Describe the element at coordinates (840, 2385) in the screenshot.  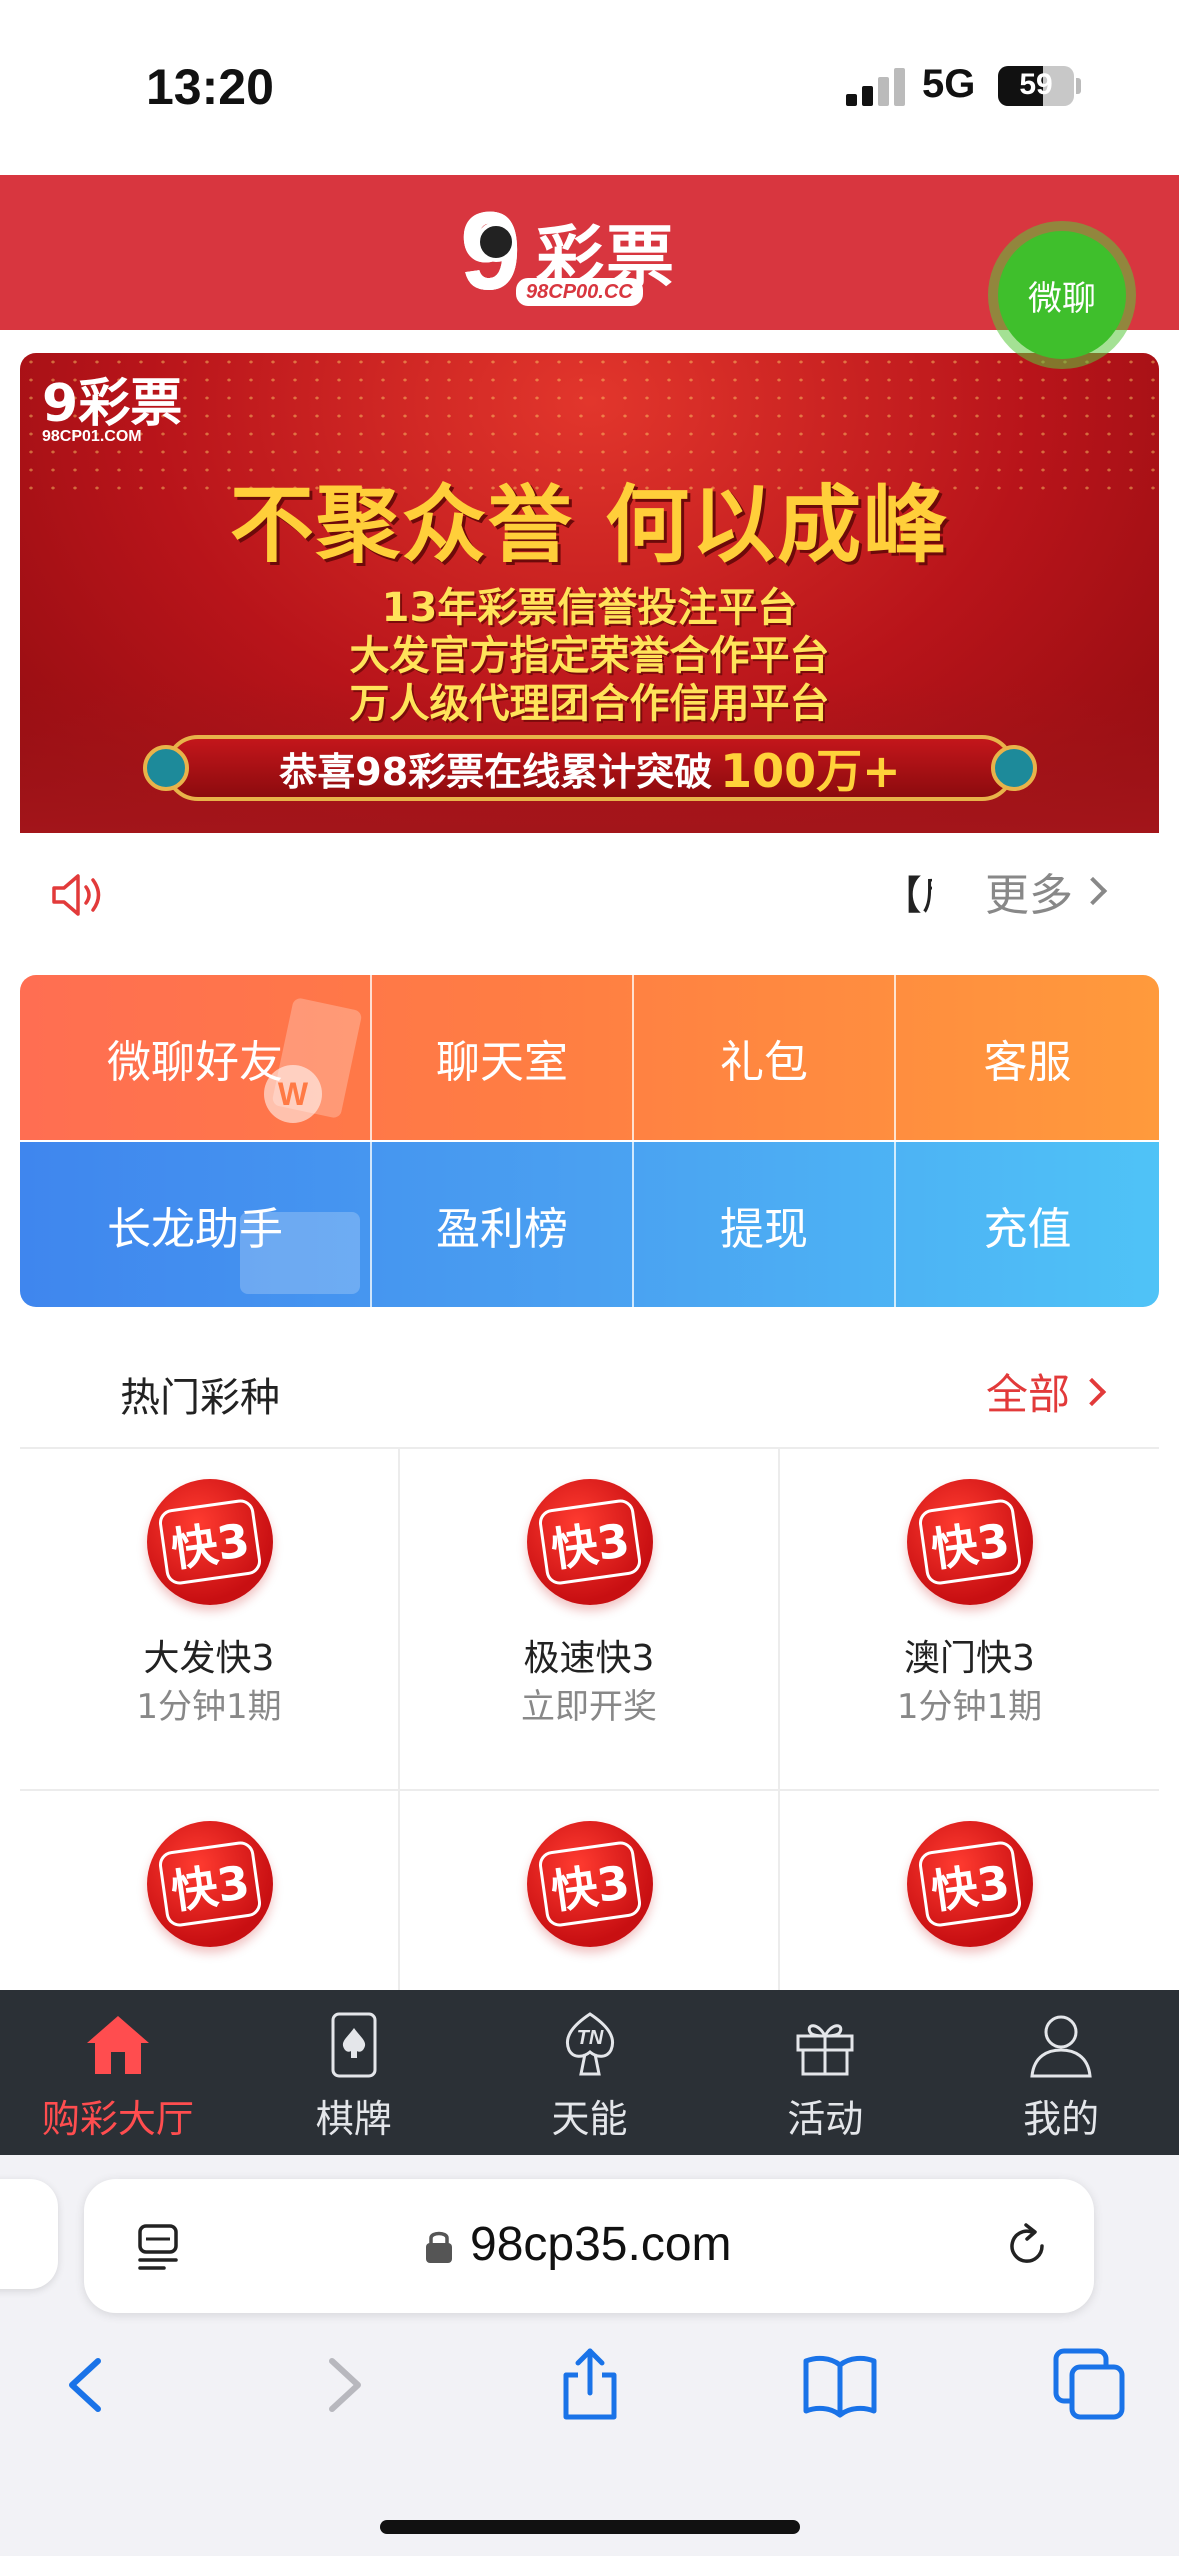
I see `bookmarks-icon` at that location.